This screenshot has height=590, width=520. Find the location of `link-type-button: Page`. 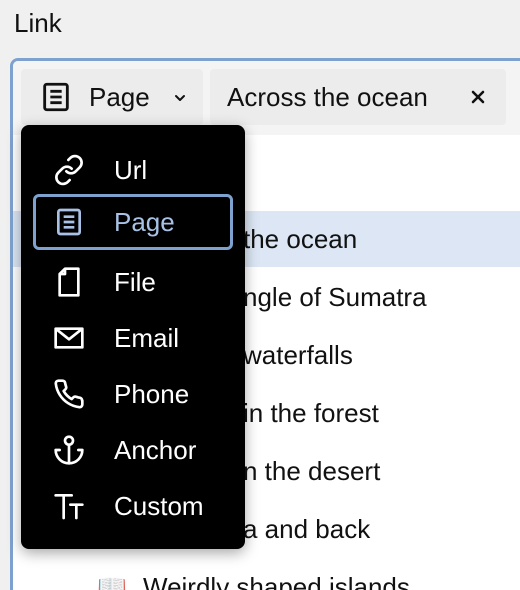

link-type-button: Page is located at coordinates (112, 97).